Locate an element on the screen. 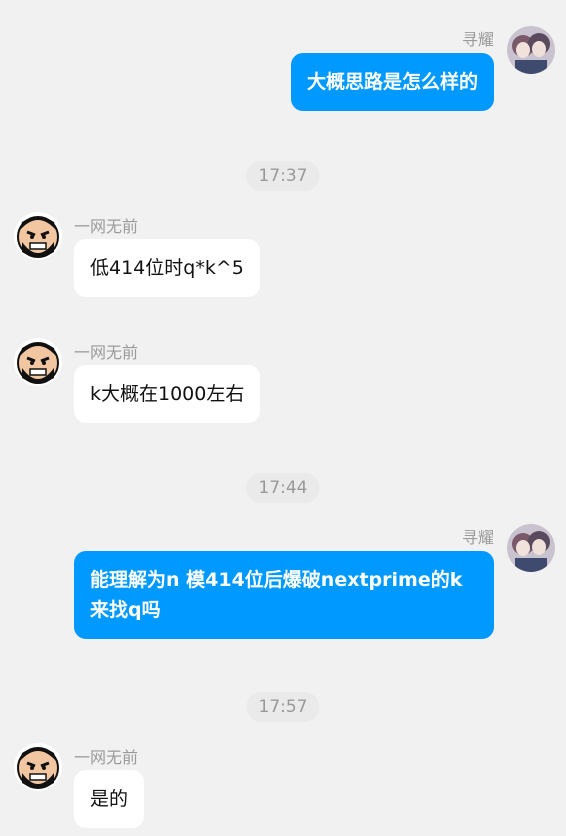  message-bubble: 低414位时q*k^5 is located at coordinates (167, 268).